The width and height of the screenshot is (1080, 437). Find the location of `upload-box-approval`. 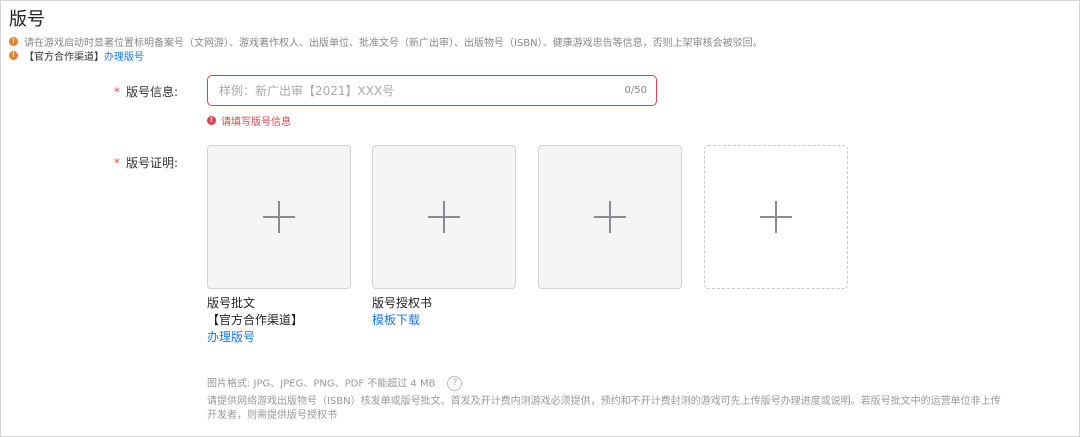

upload-box-approval is located at coordinates (279, 217).